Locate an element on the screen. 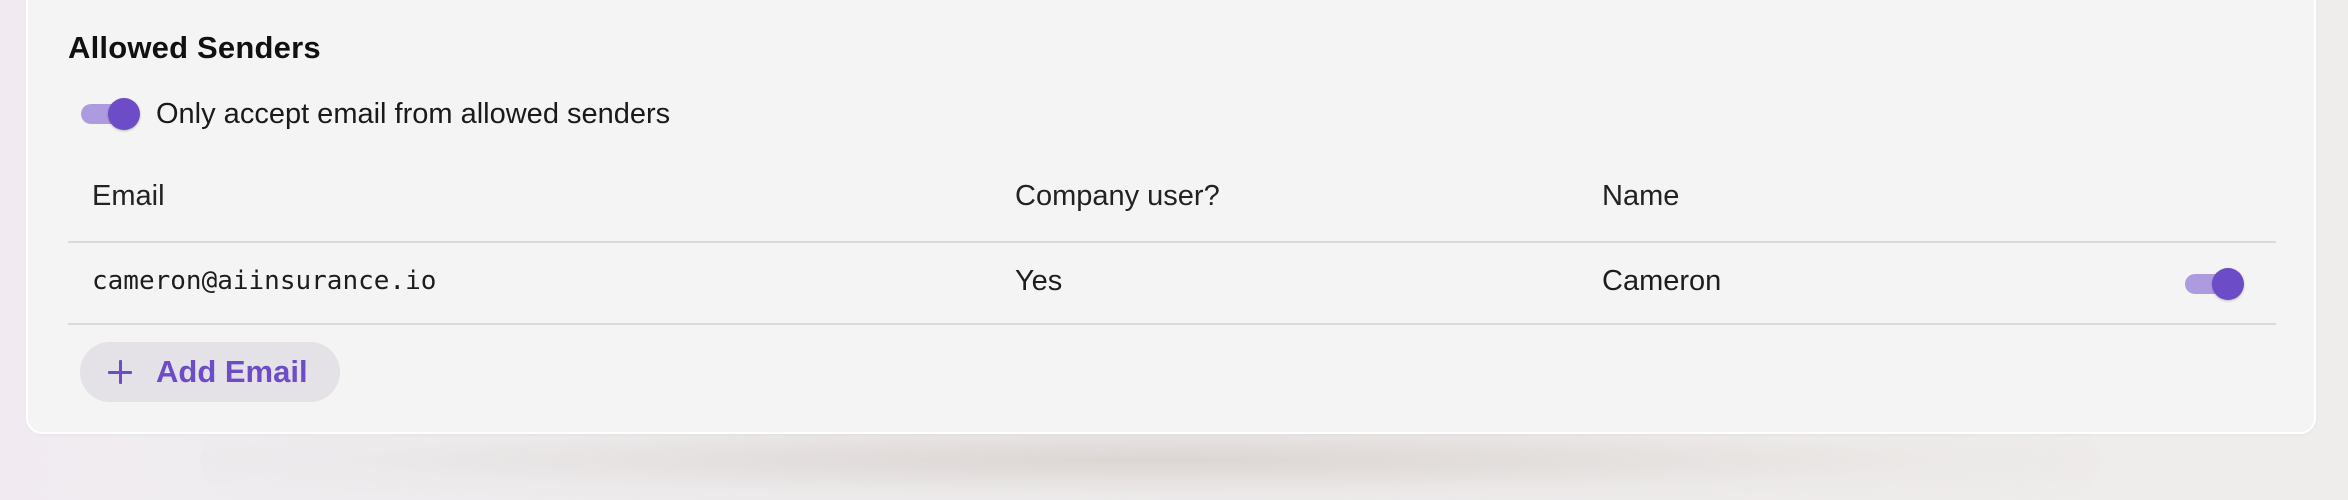 The height and width of the screenshot is (500, 2348). plus-icon is located at coordinates (120, 372).